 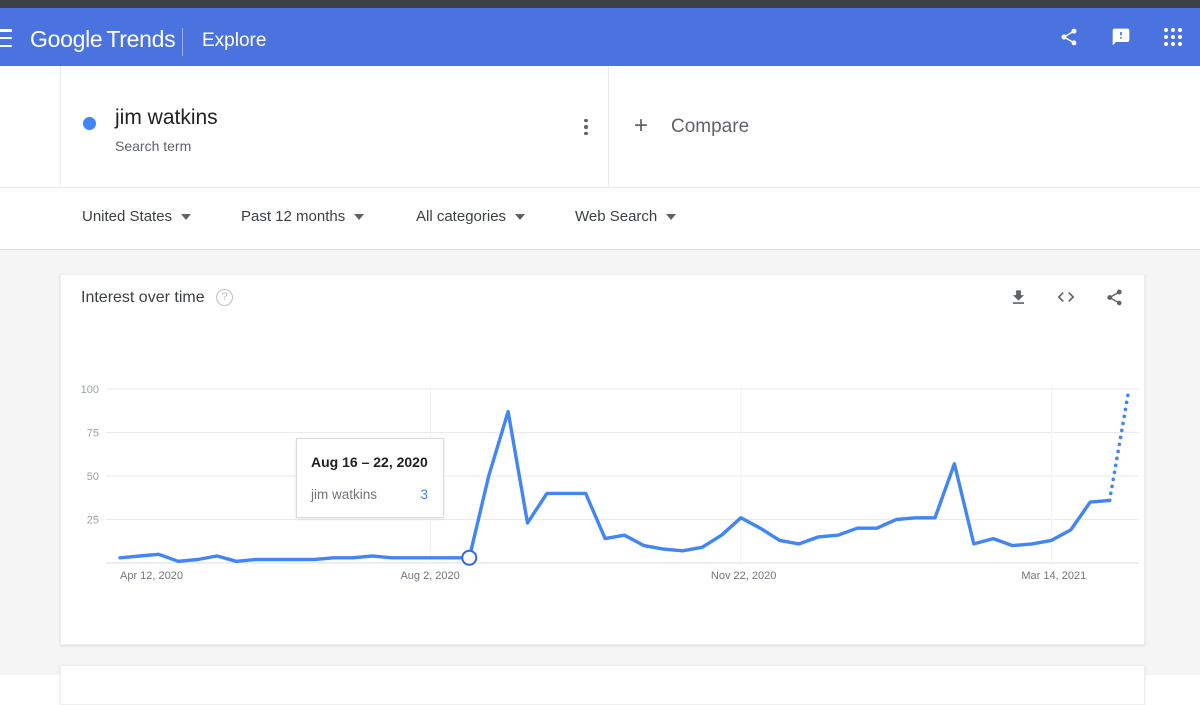 I want to click on search-term-text: jim watkins, so click(x=166, y=118).